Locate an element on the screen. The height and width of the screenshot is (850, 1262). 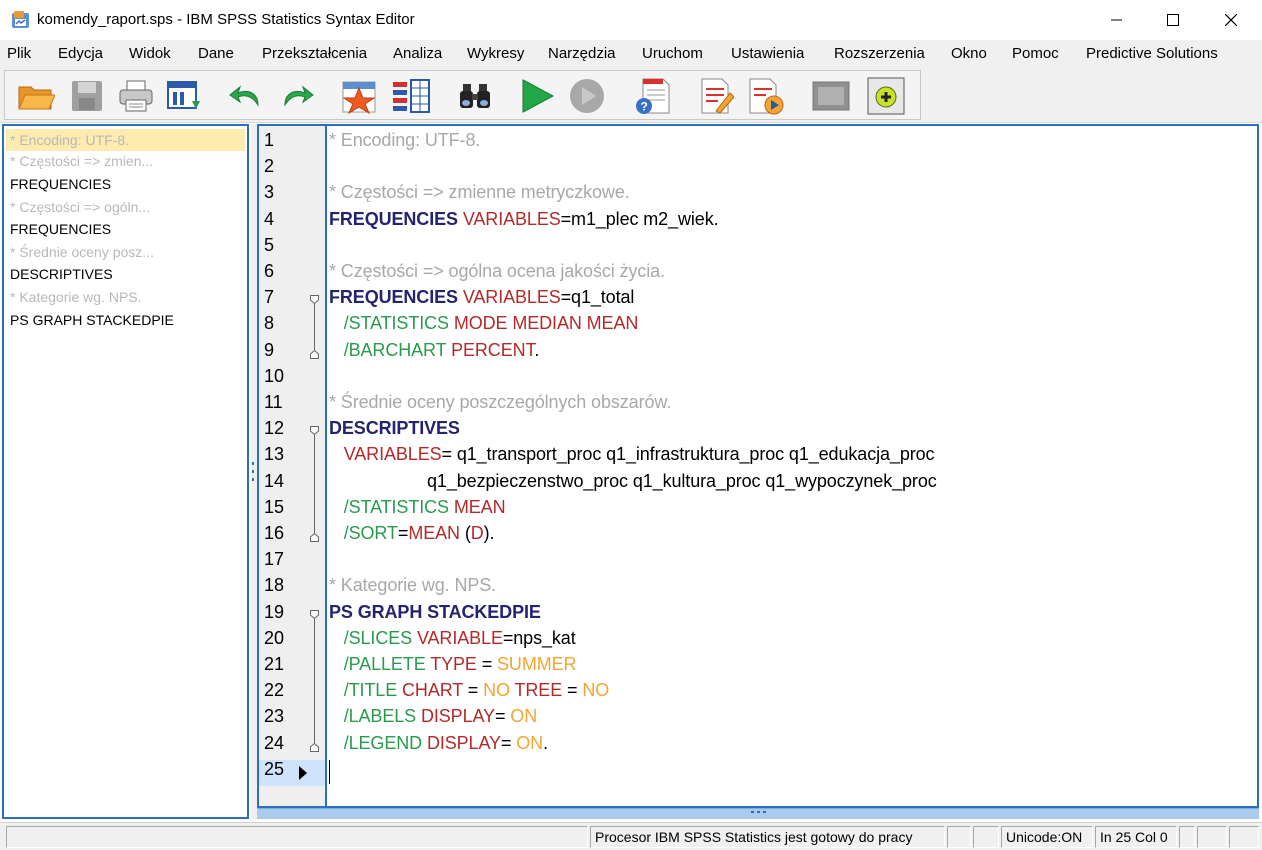
find-button is located at coordinates (475, 96).